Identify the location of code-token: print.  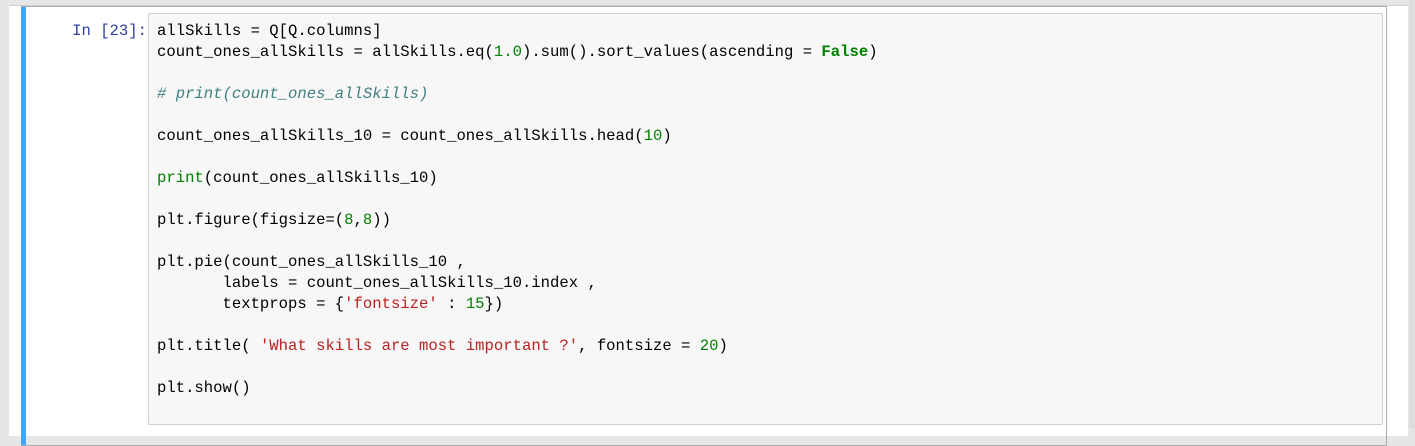
(180, 178).